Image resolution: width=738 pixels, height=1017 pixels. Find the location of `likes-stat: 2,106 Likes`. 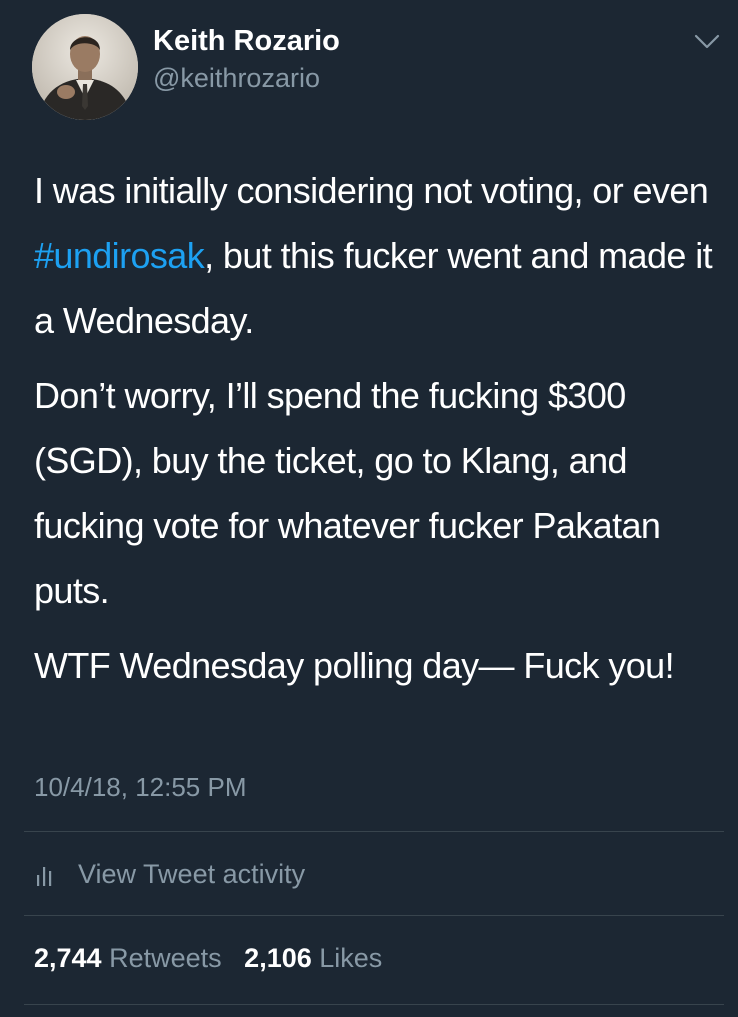

likes-stat: 2,106 Likes is located at coordinates (313, 958).